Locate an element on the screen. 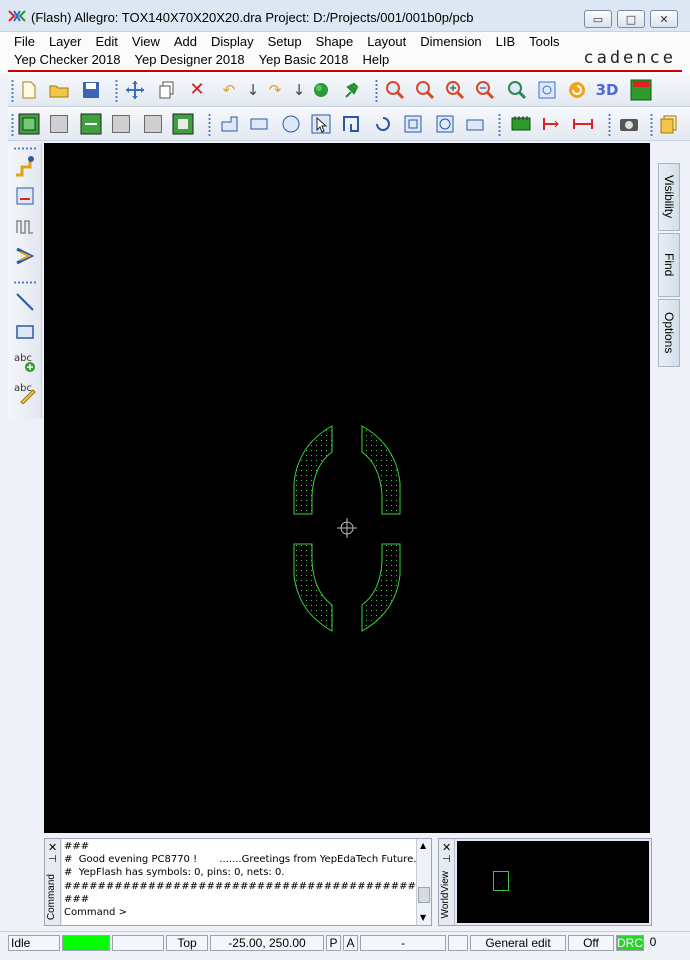  redraw-icon is located at coordinates (577, 90).